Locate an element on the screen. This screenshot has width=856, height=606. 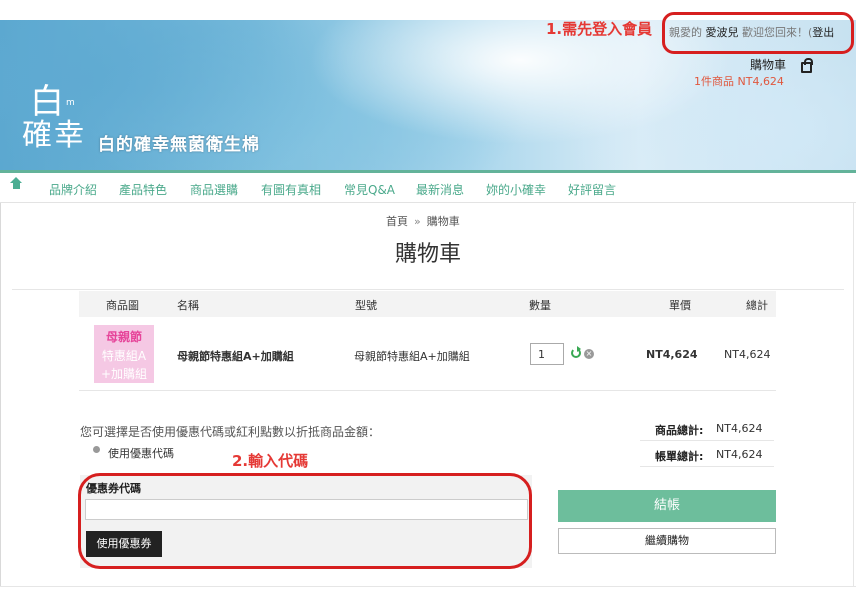
table-row-divider is located at coordinates (427, 390).